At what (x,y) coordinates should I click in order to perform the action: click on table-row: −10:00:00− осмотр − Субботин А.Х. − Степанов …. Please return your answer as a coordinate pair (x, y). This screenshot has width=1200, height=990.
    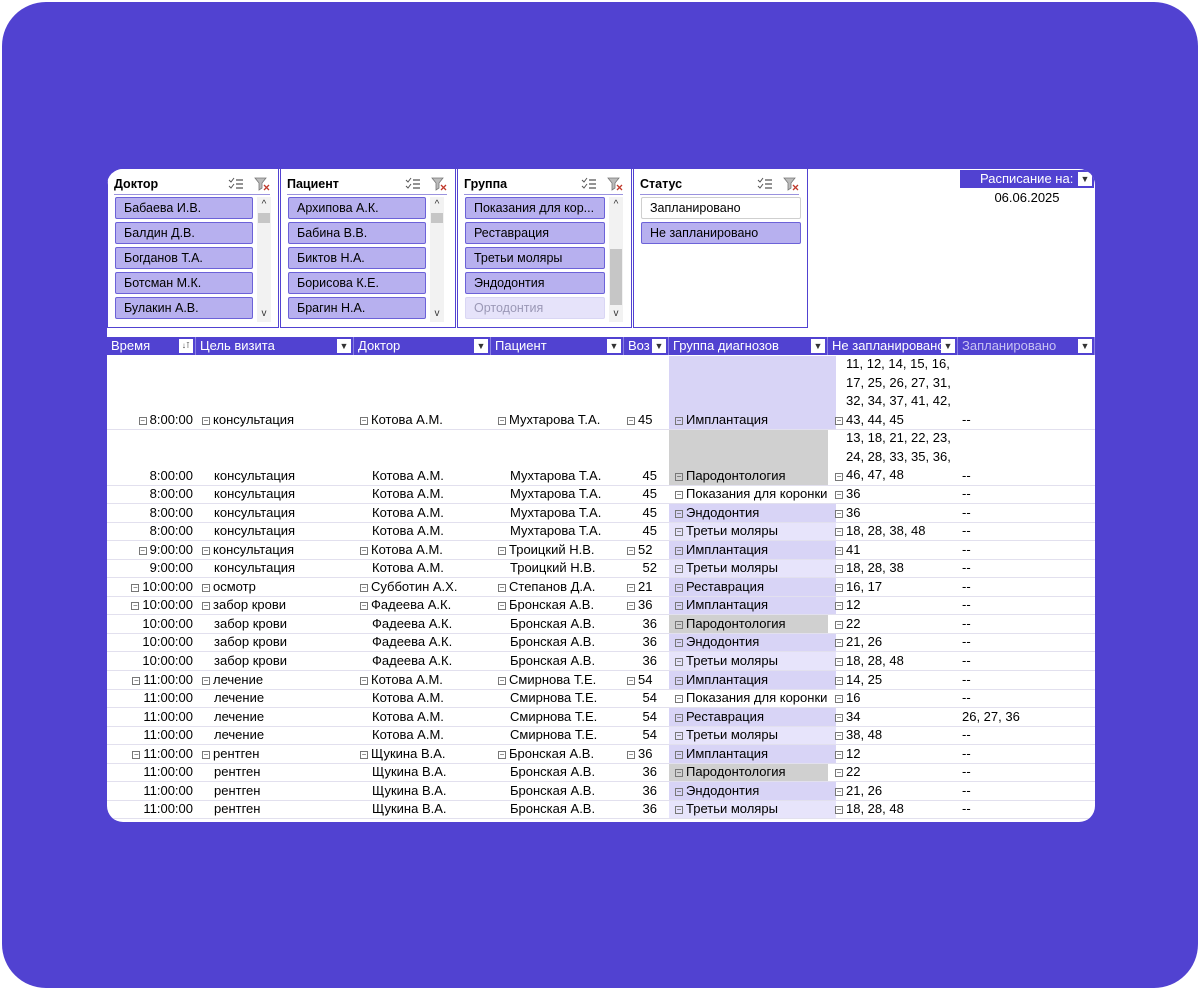
    Looking at the image, I should click on (601, 587).